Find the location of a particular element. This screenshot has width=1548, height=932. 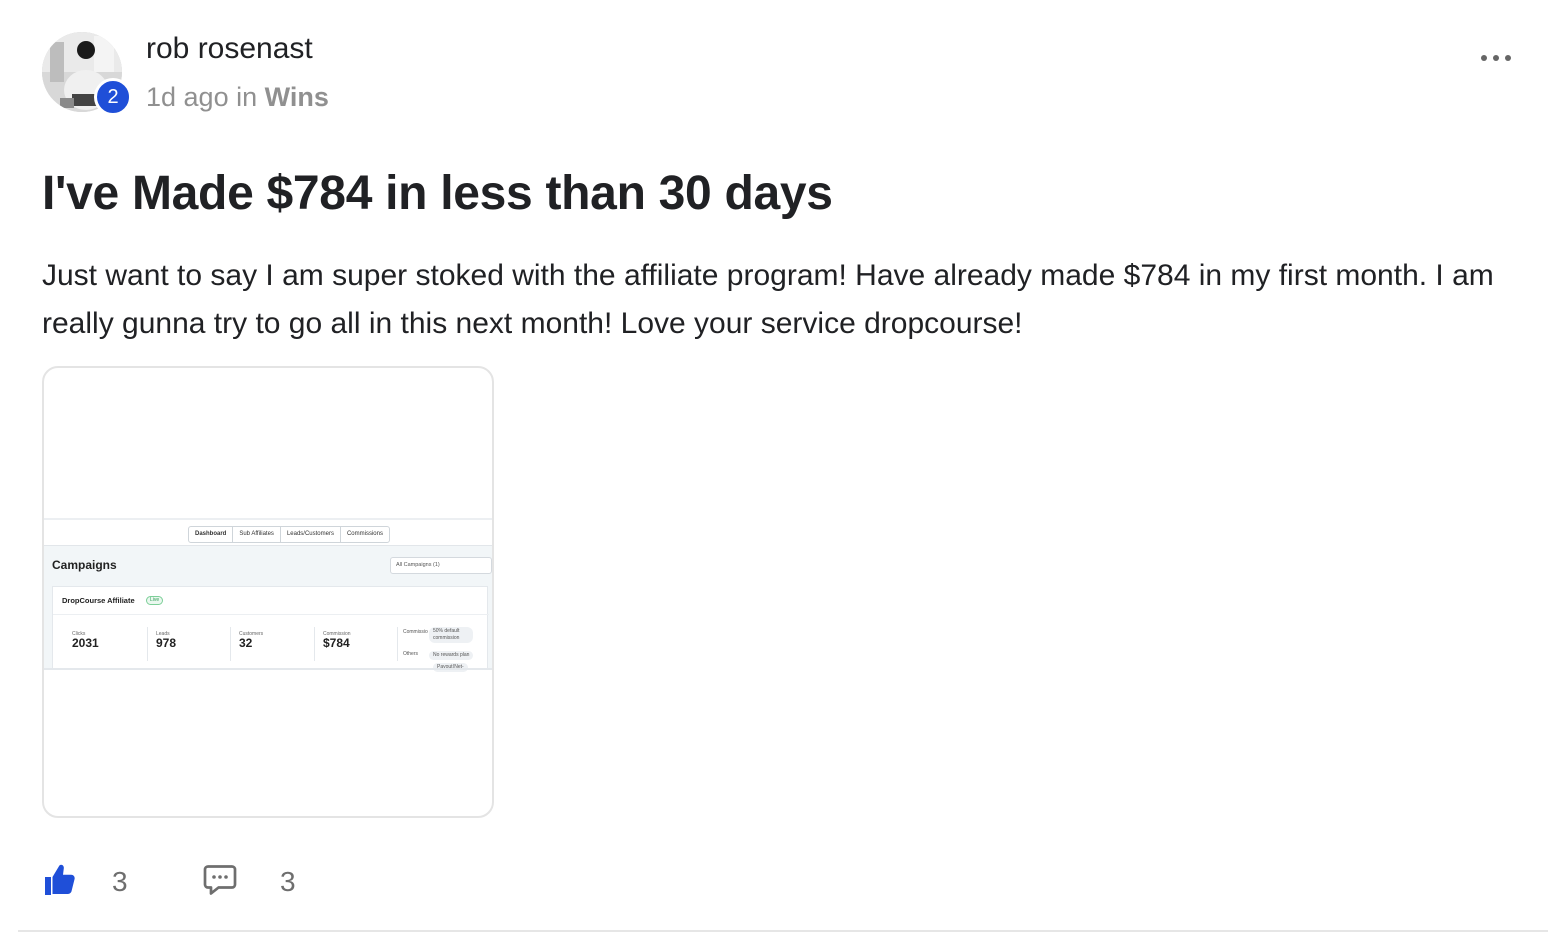

post-title: I've Made $784 in less than 30 days is located at coordinates (437, 193).